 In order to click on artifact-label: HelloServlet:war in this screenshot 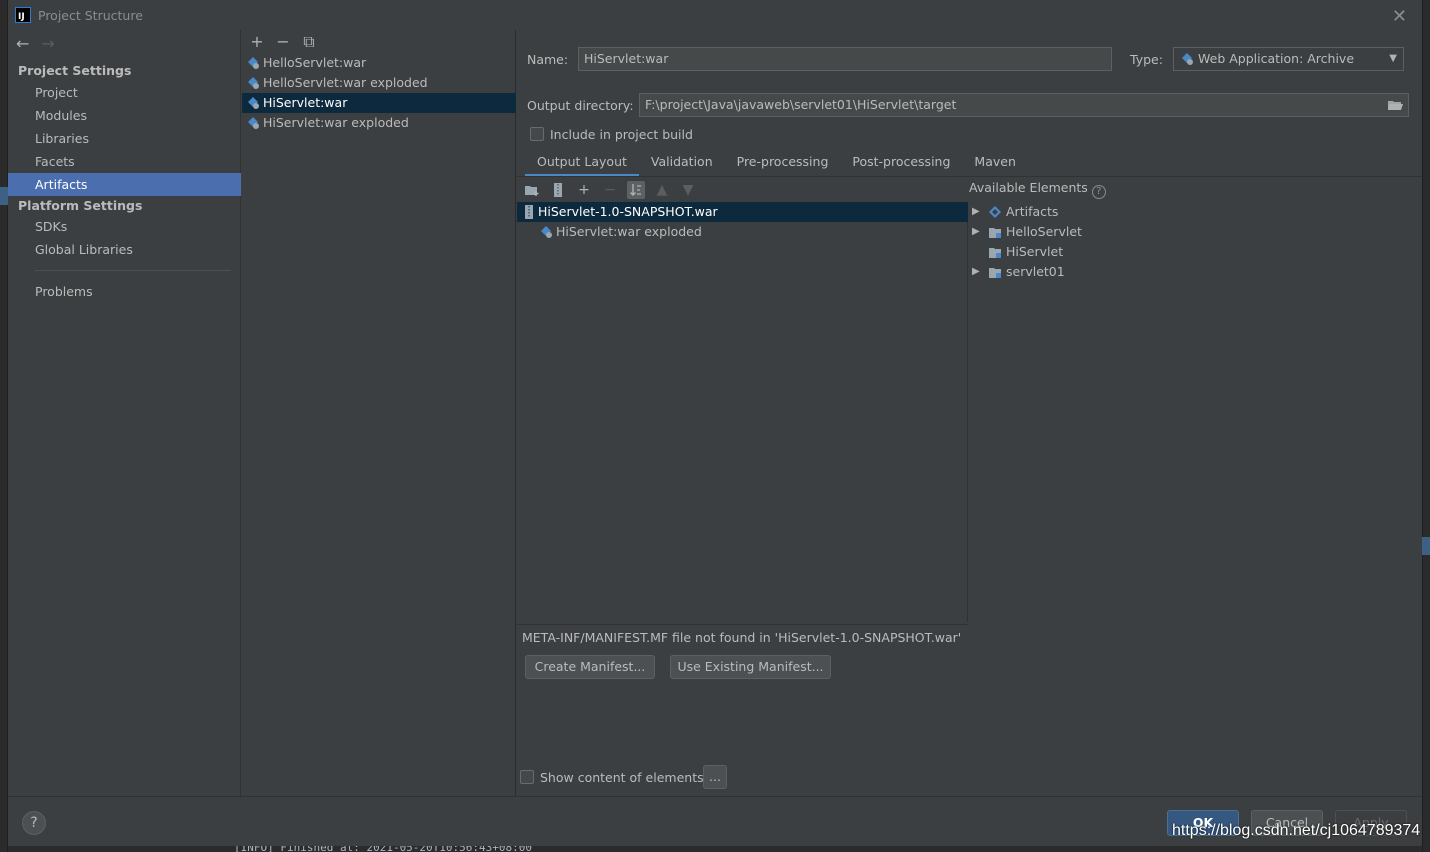, I will do `click(315, 62)`.